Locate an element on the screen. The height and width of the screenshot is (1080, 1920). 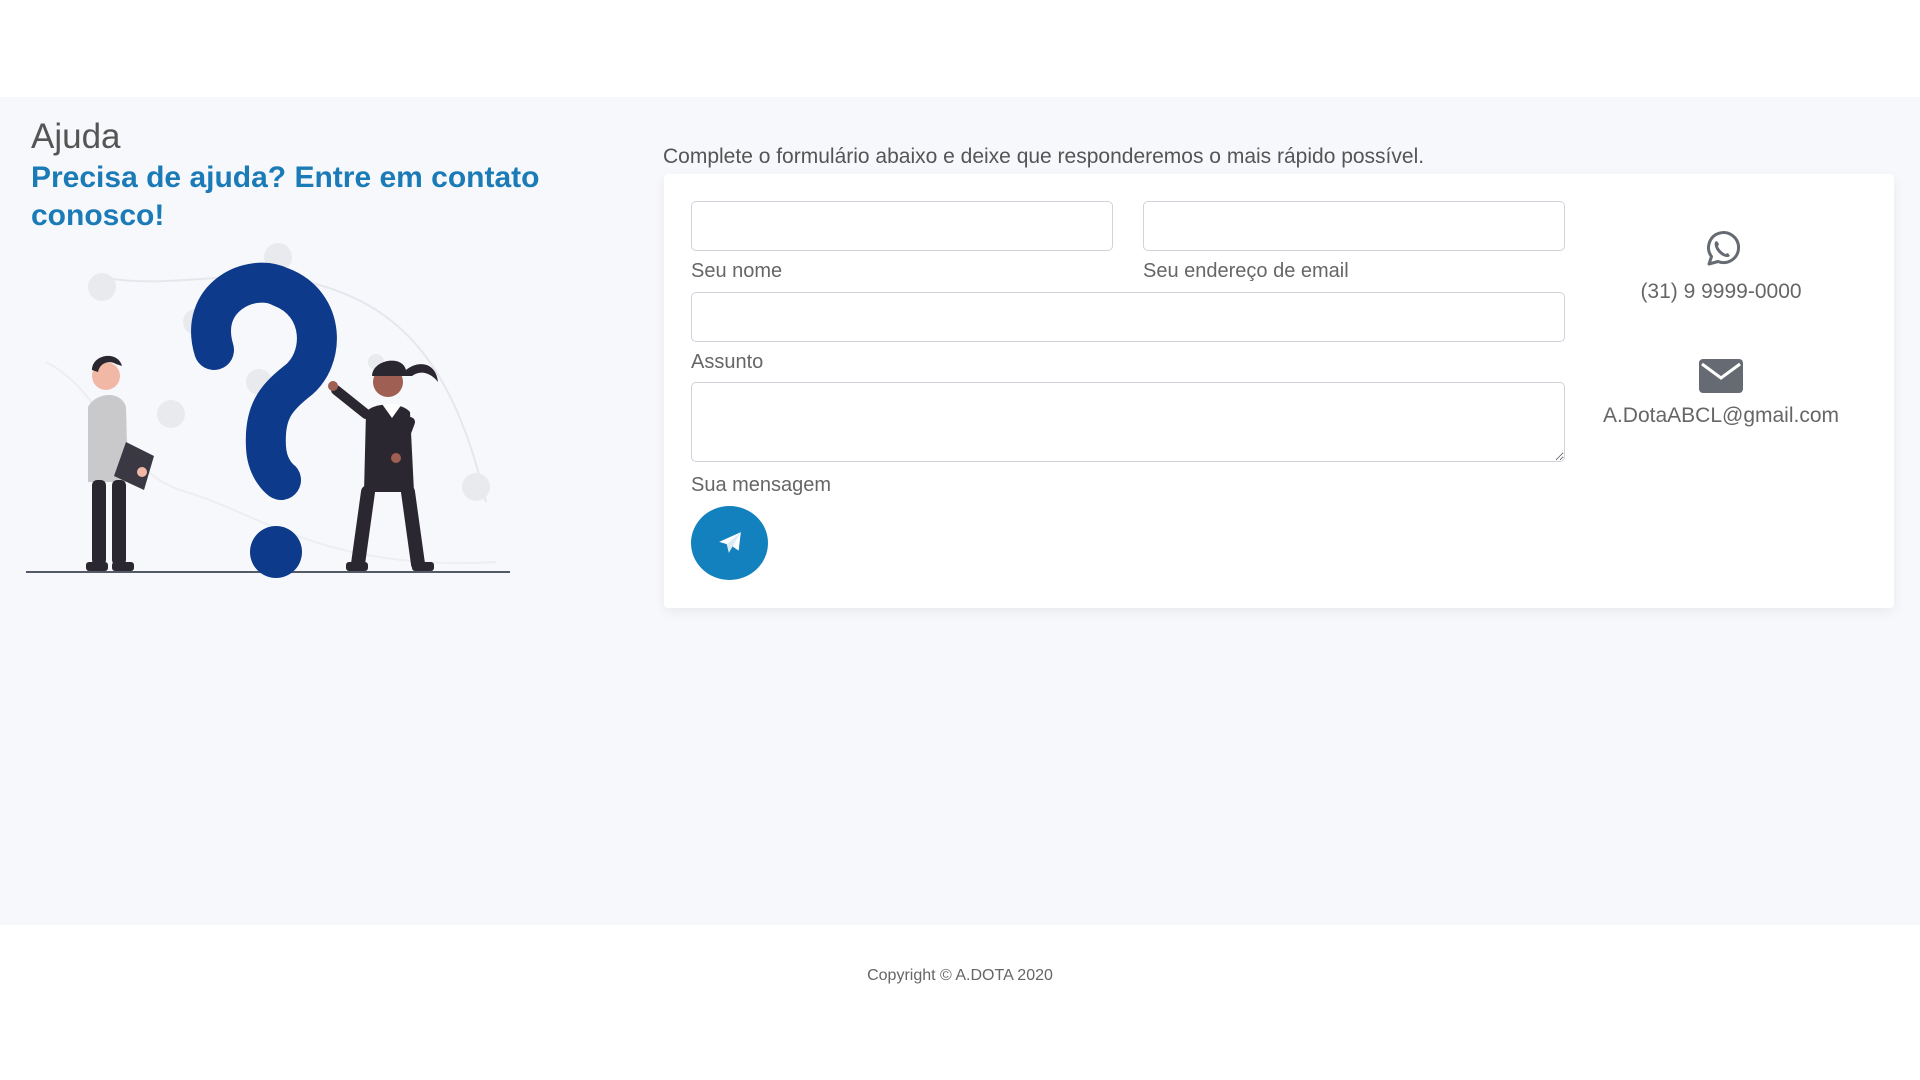
name-input is located at coordinates (902, 226).